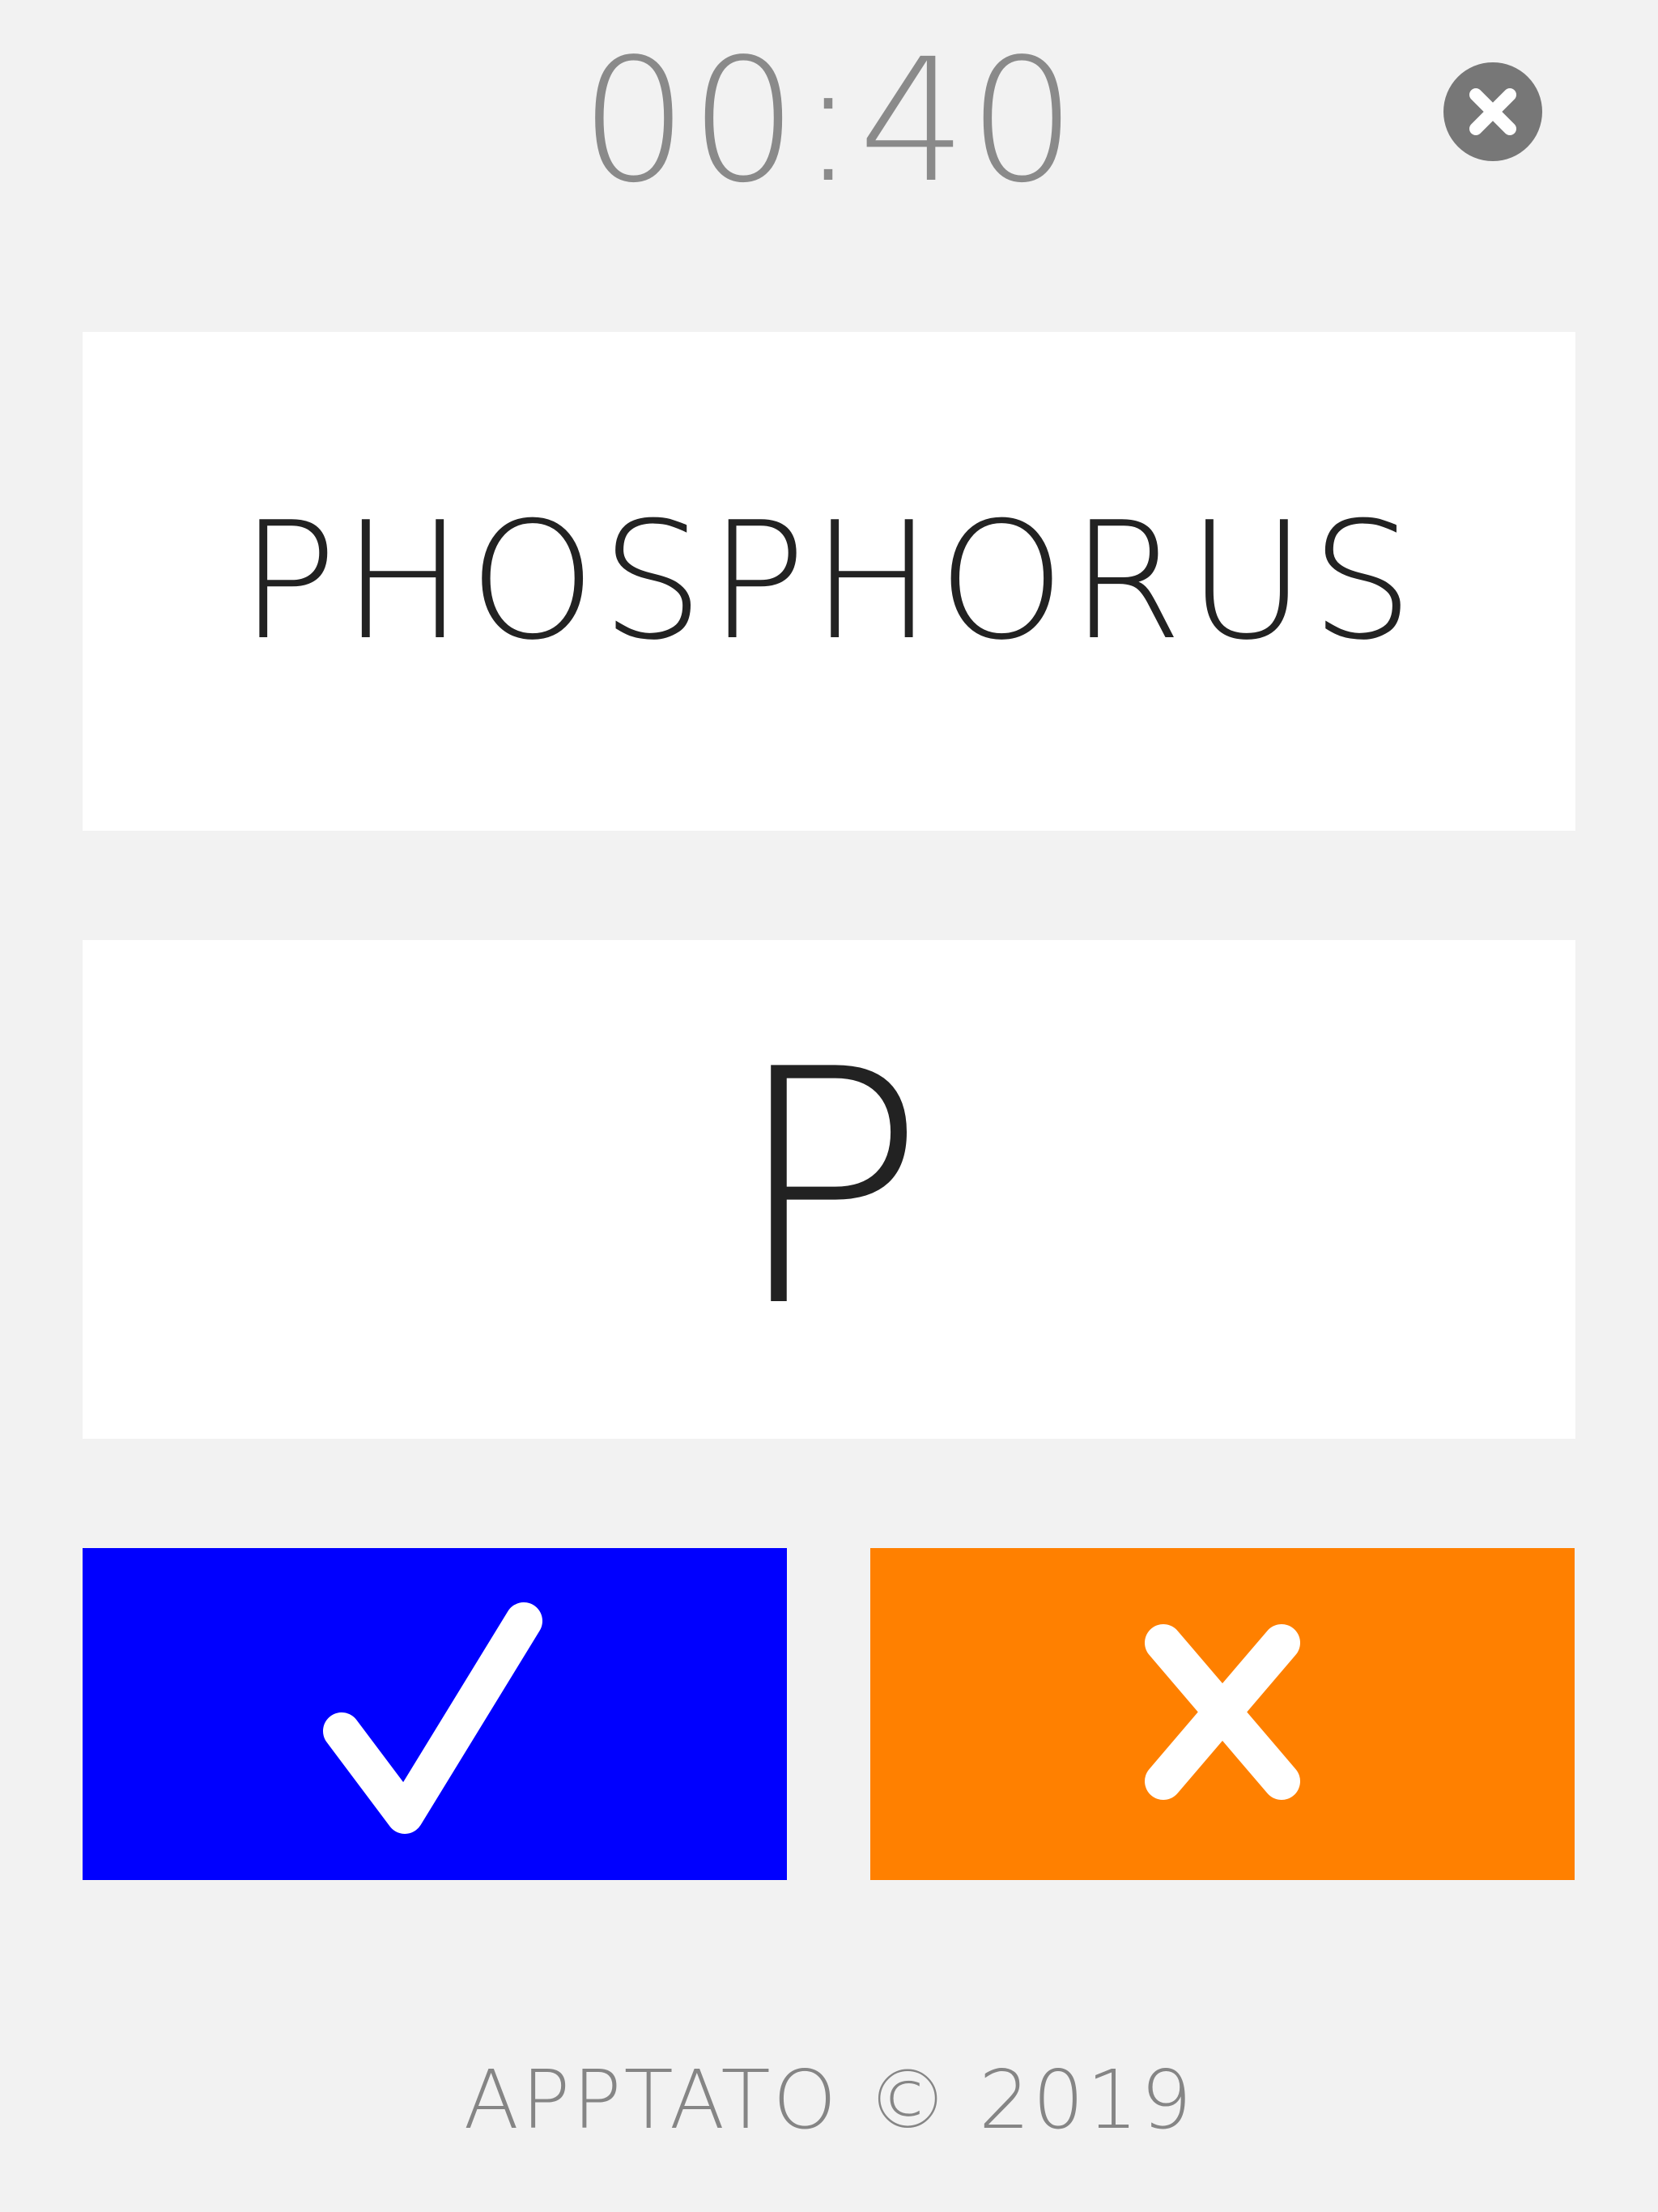 This screenshot has width=1658, height=2212. I want to click on correct-button, so click(435, 1714).